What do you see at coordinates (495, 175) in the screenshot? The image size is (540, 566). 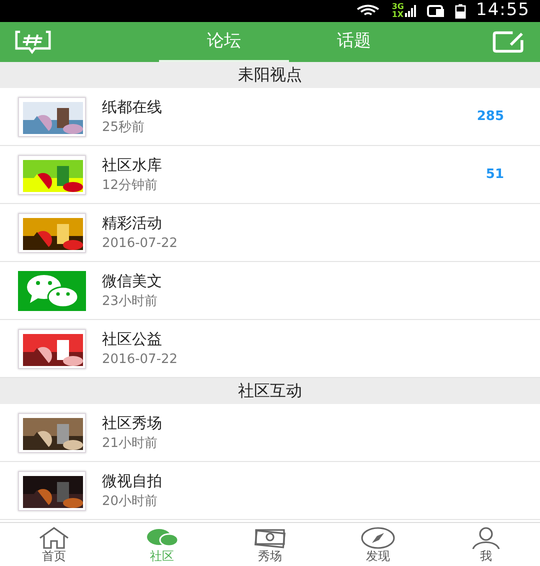 I see `post-count: 51` at bounding box center [495, 175].